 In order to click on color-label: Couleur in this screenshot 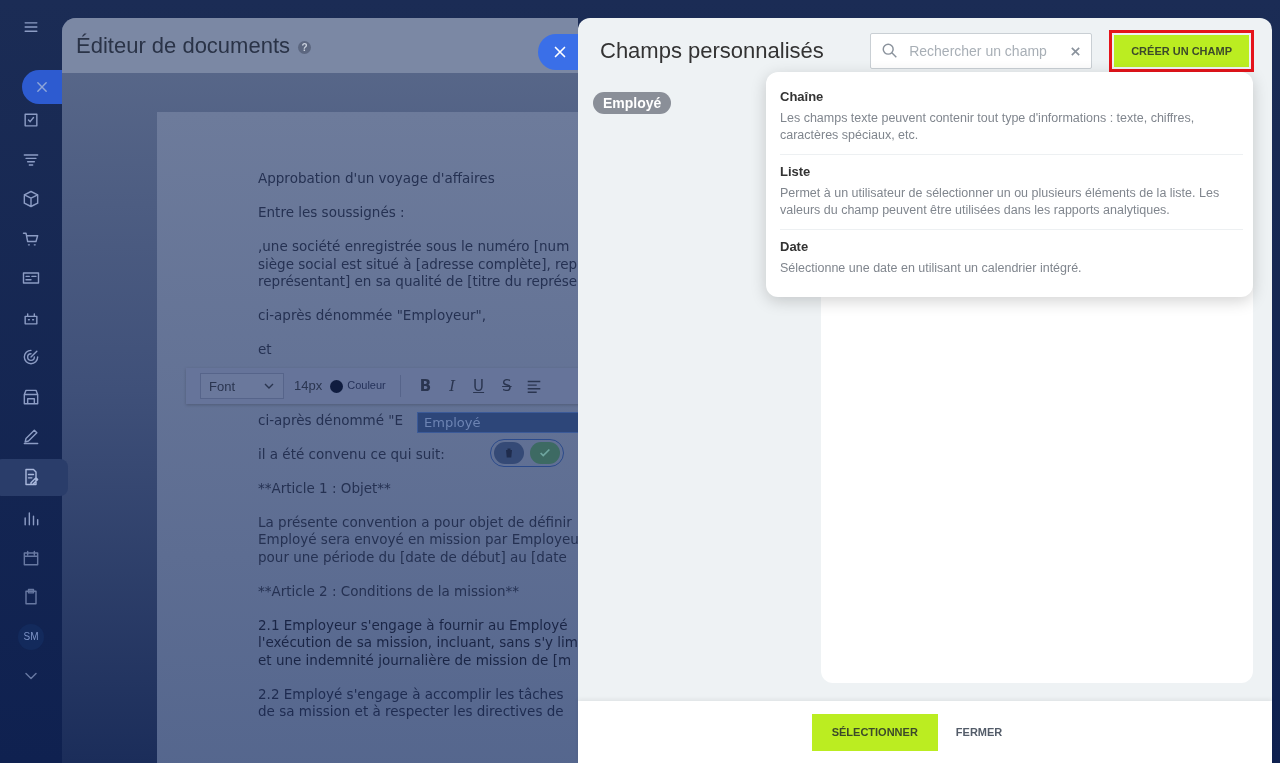, I will do `click(366, 386)`.